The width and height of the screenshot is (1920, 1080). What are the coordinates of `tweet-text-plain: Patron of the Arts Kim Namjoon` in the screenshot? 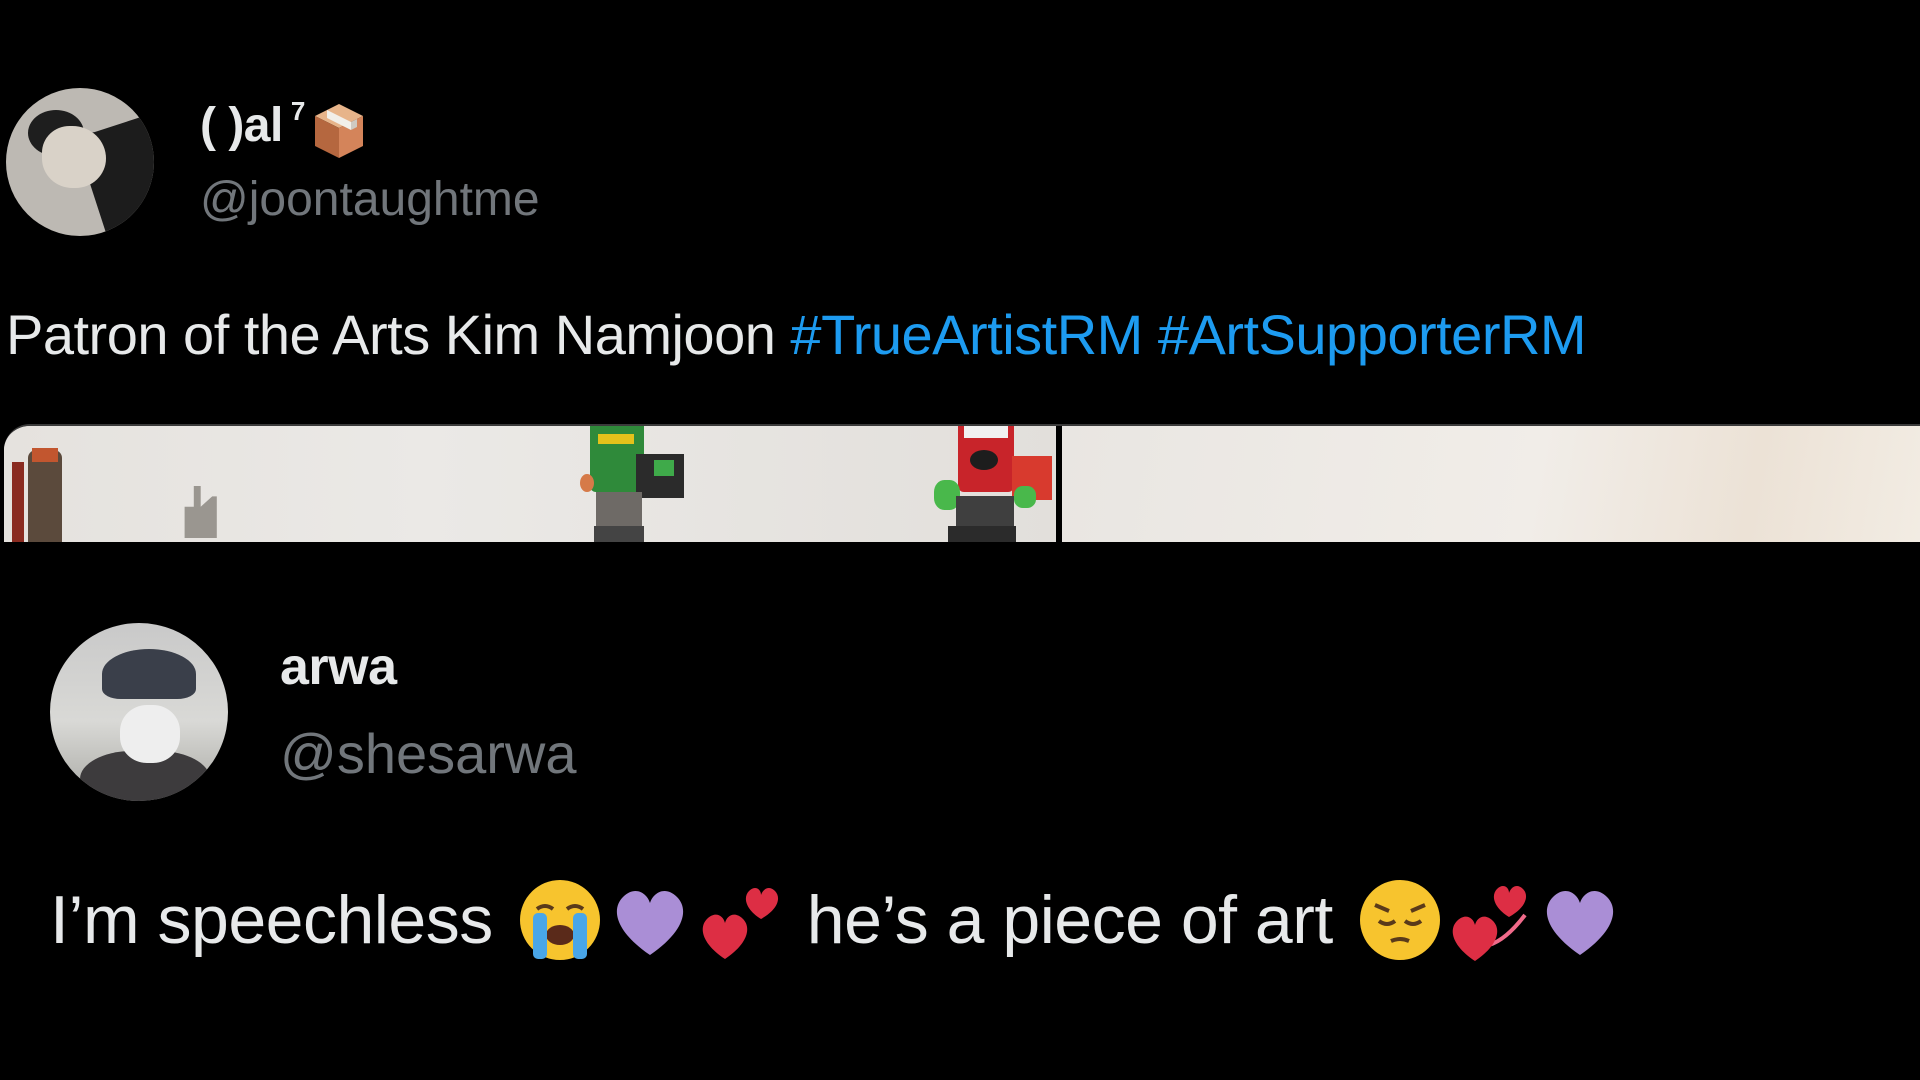 It's located at (398, 334).